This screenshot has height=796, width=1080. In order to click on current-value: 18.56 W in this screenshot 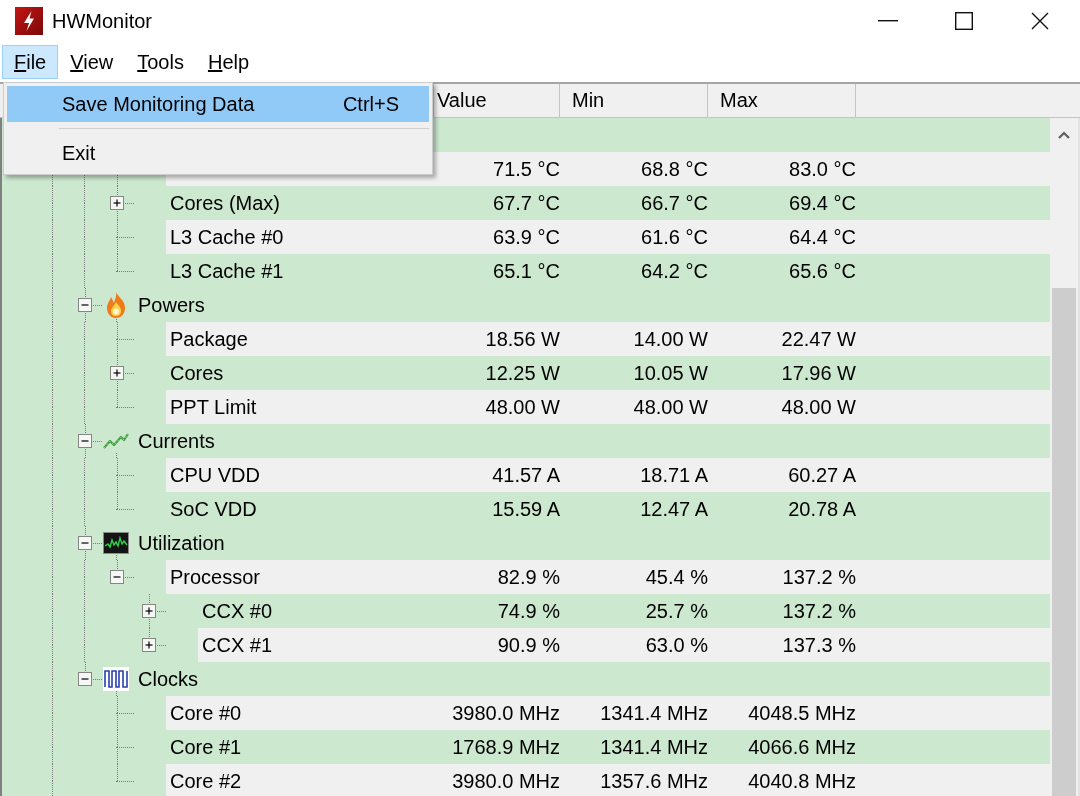, I will do `click(522, 339)`.